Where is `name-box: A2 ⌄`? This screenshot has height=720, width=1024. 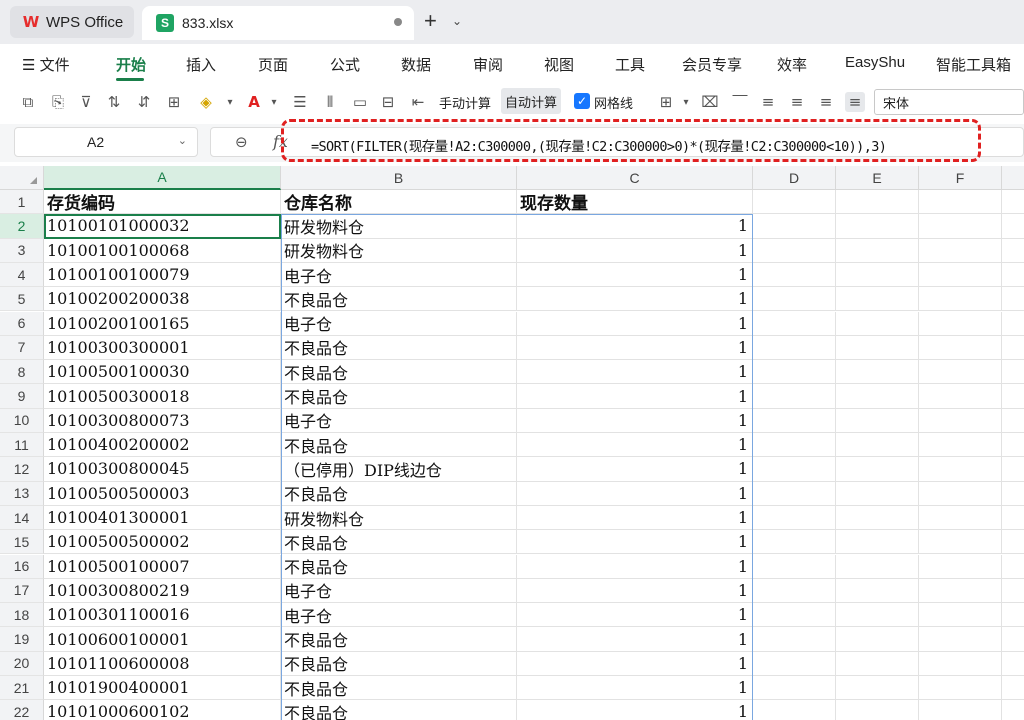
name-box: A2 ⌄ is located at coordinates (106, 142).